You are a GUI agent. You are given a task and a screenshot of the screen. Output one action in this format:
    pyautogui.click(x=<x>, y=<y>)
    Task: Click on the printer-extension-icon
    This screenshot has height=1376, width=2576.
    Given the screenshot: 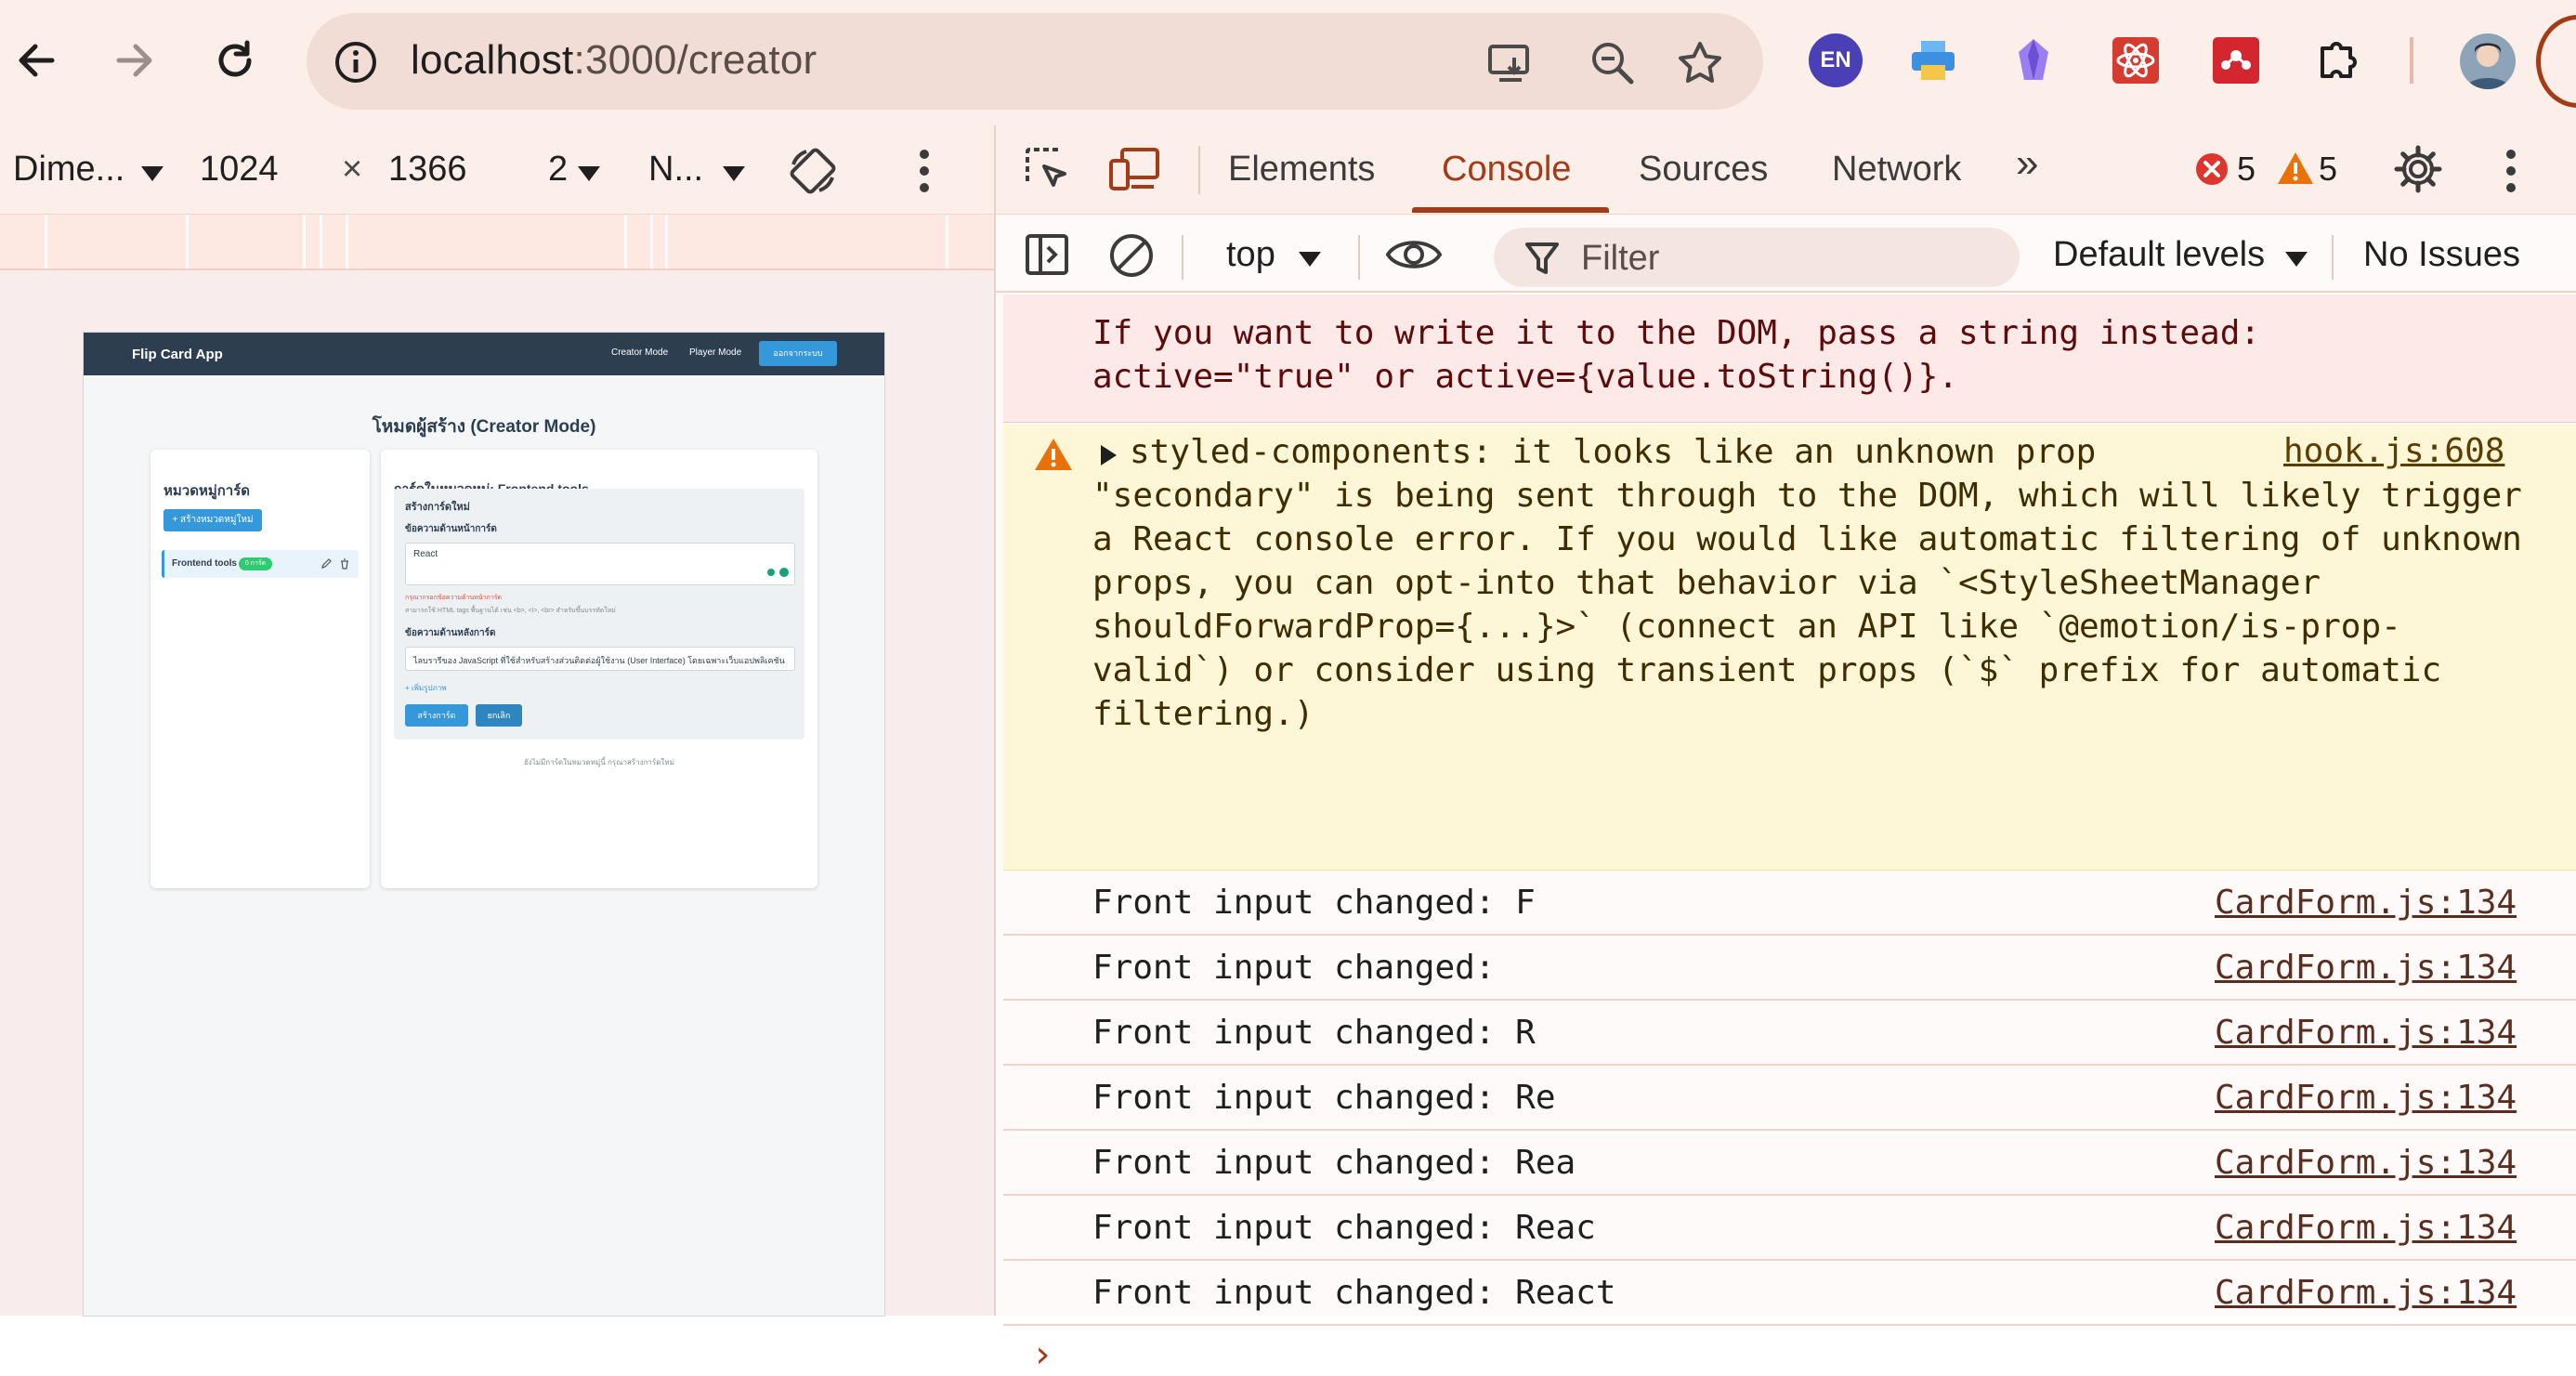 What is the action you would take?
    pyautogui.click(x=1933, y=60)
    